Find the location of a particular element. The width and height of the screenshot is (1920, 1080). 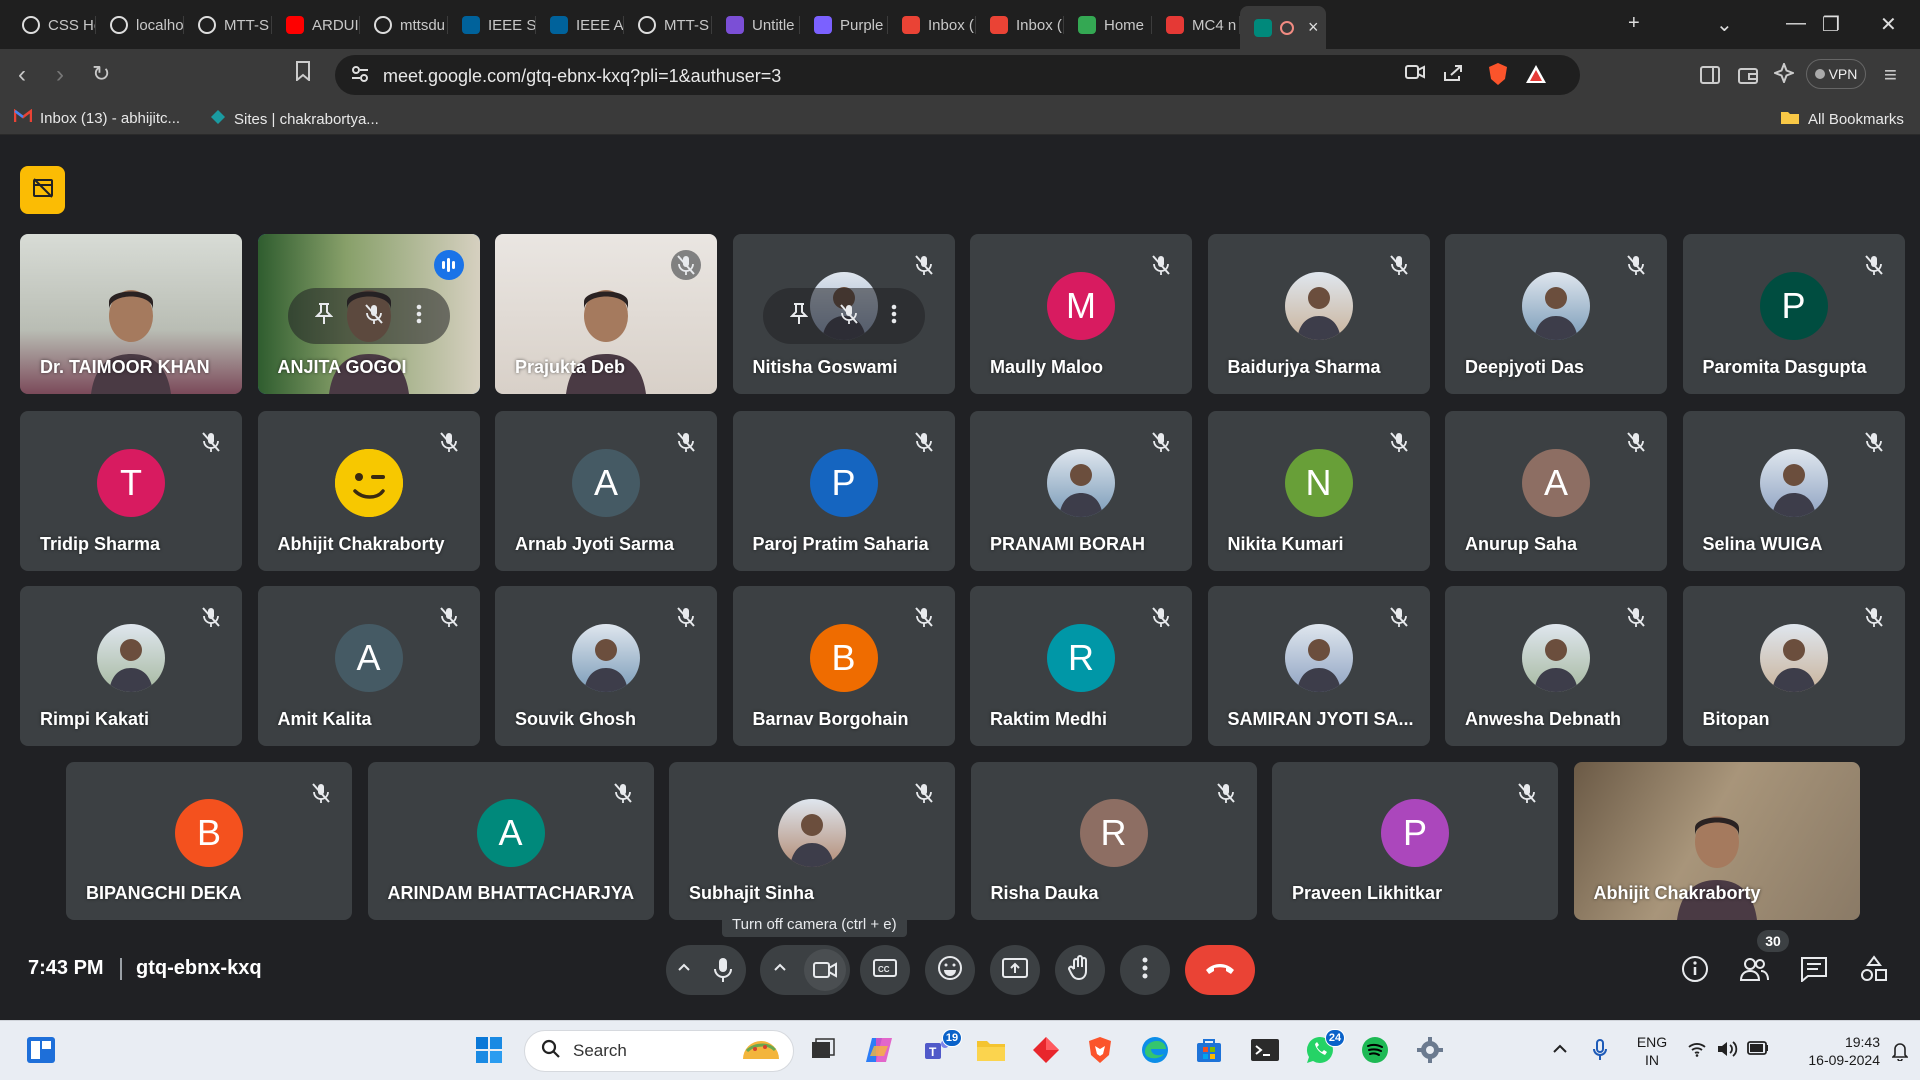

video-off-badge is located at coordinates (42, 190).